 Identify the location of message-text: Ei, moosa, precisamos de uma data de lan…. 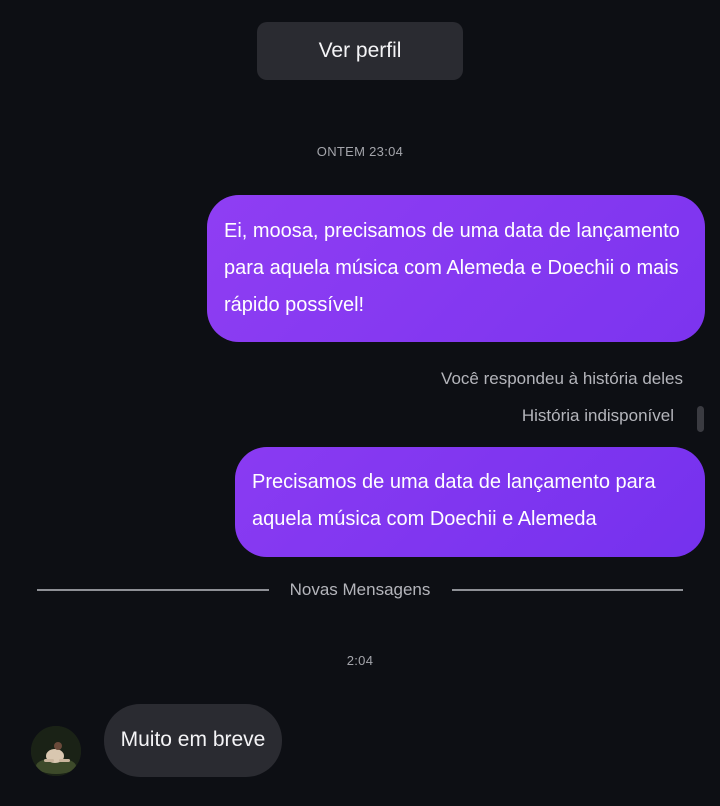
(452, 268).